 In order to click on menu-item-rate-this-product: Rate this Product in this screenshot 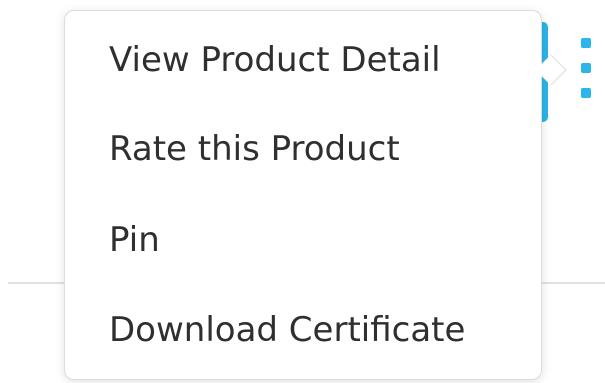, I will do `click(254, 149)`.